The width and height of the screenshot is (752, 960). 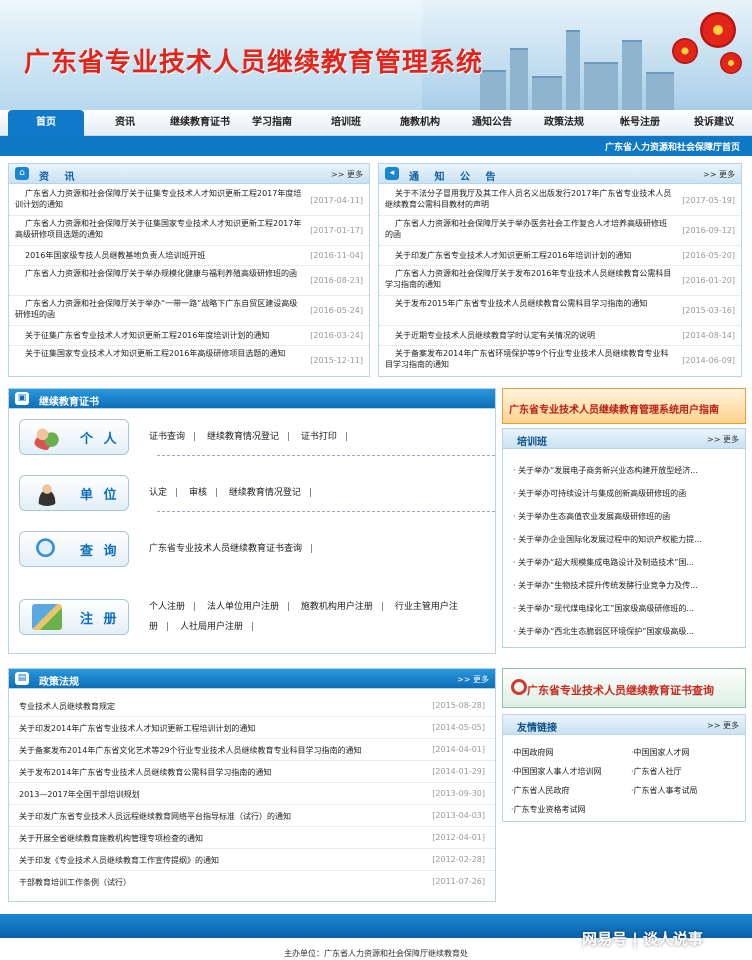 What do you see at coordinates (656, 771) in the screenshot?
I see `friend-link: ·广东省人社厅` at bounding box center [656, 771].